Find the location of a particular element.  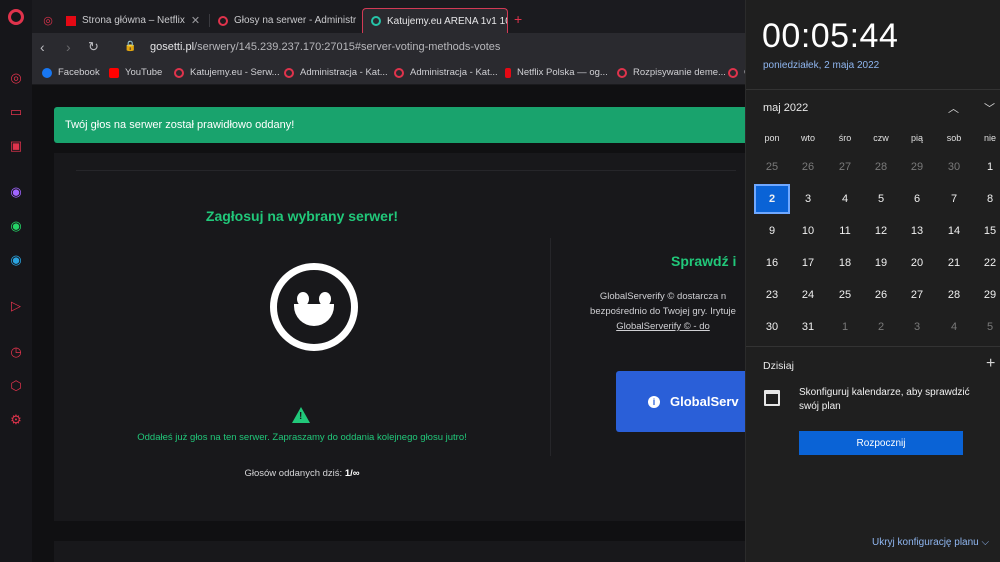

new-tab-button: + is located at coordinates (518, 19).